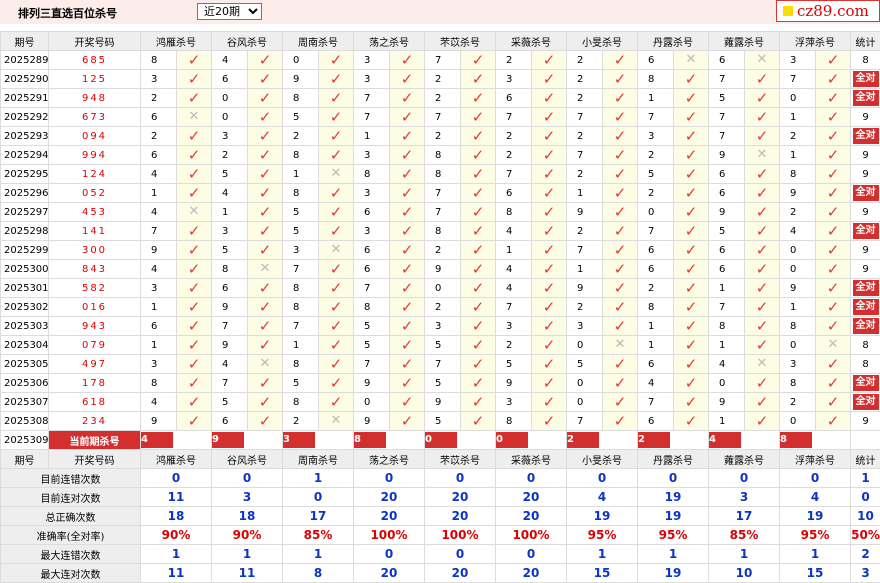  I want to click on summary-value: 19, so click(815, 516).